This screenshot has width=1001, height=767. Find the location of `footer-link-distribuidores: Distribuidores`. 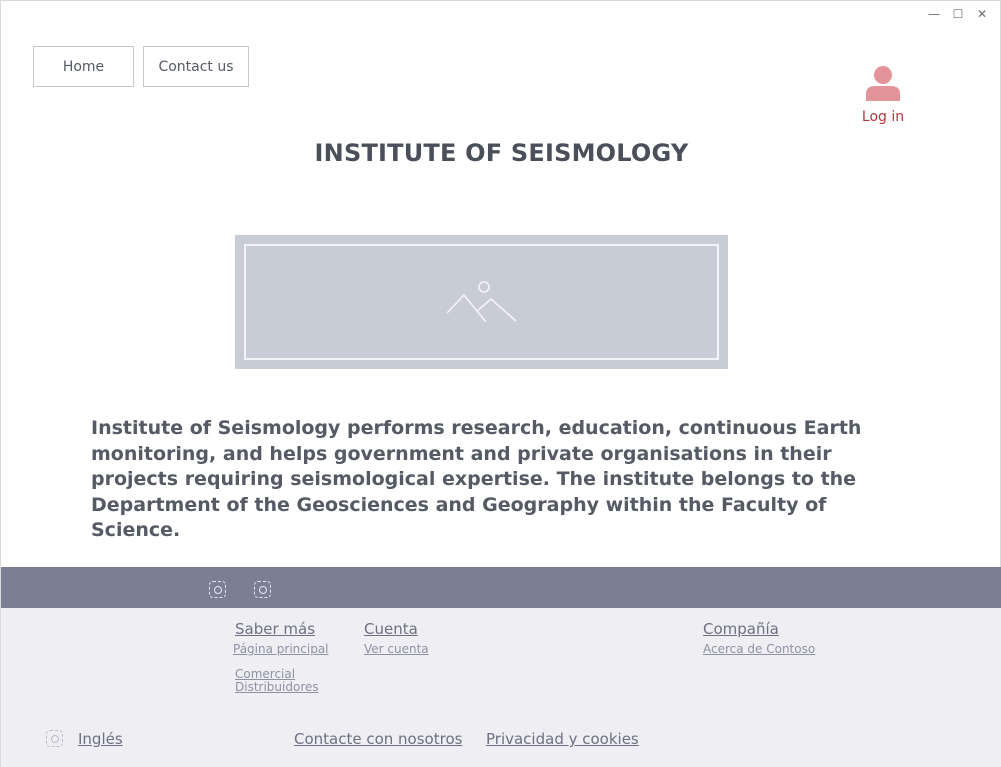

footer-link-distribuidores: Distribuidores is located at coordinates (282, 687).